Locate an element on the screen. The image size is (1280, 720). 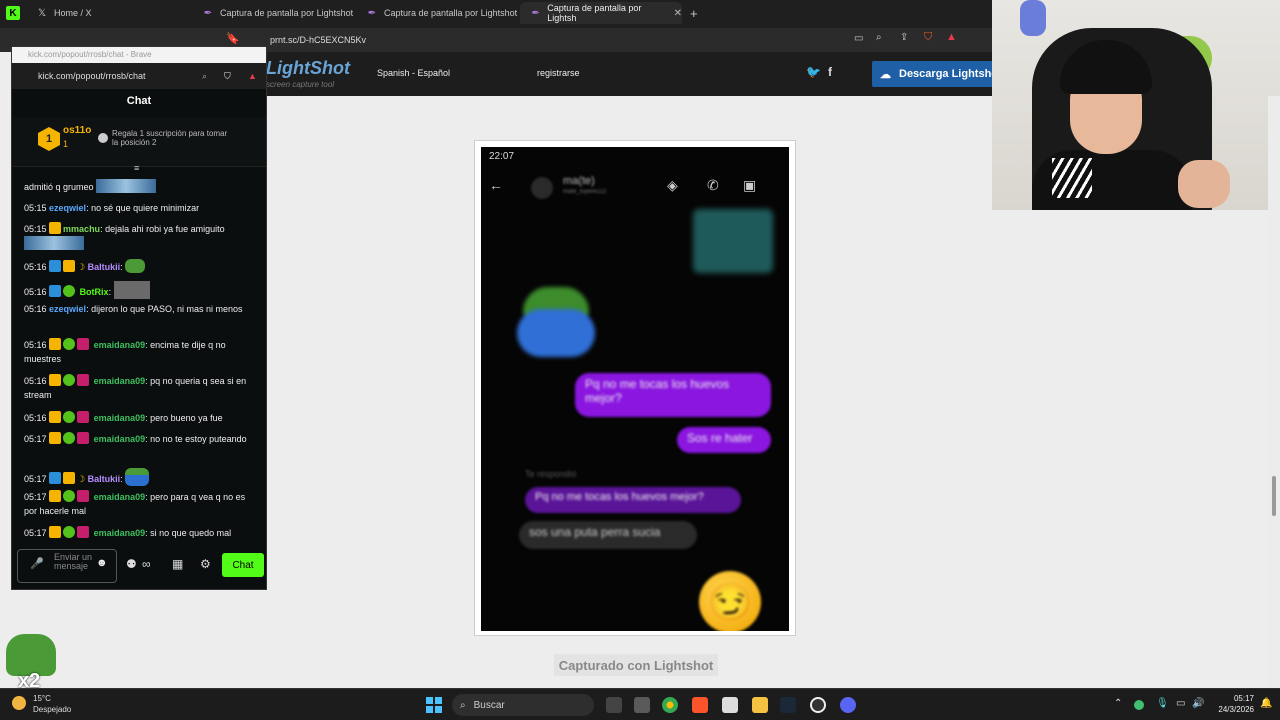
taskbar-search: ⌕ Buscar is located at coordinates (523, 705).